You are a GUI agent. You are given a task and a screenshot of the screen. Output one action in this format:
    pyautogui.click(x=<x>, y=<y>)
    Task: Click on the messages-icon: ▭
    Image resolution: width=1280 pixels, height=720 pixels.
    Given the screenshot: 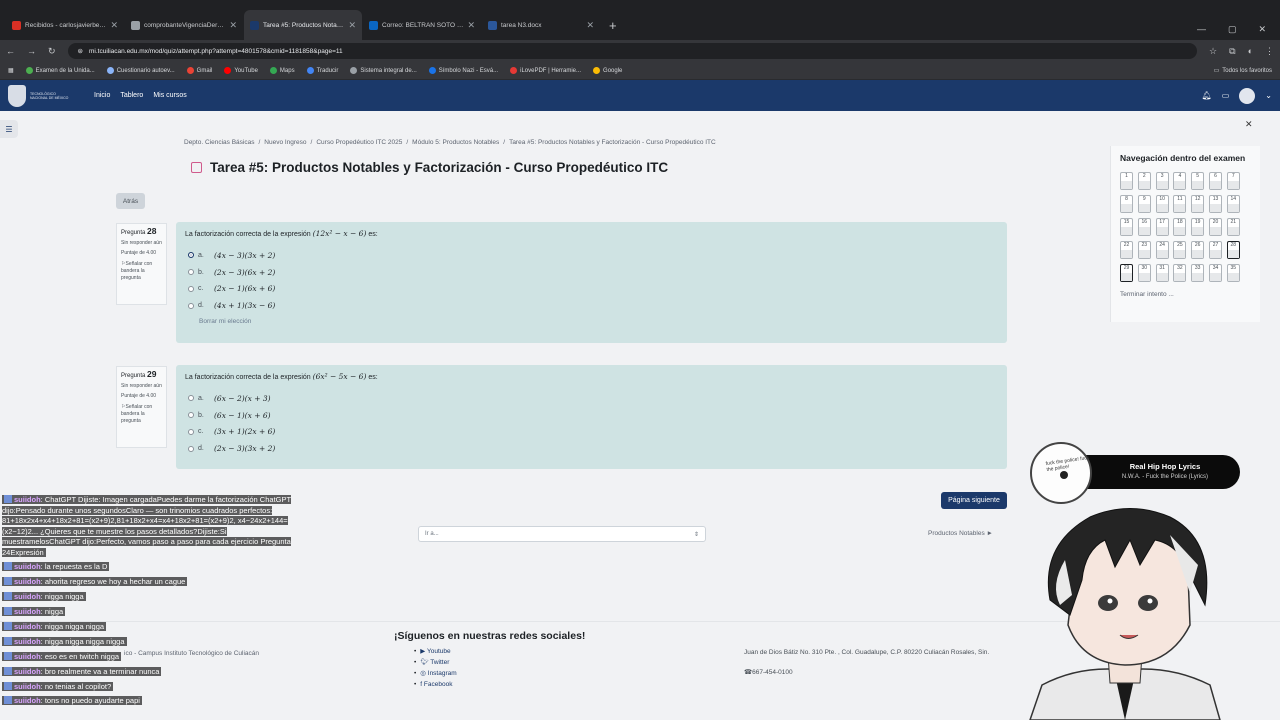 What is the action you would take?
    pyautogui.click(x=1226, y=95)
    